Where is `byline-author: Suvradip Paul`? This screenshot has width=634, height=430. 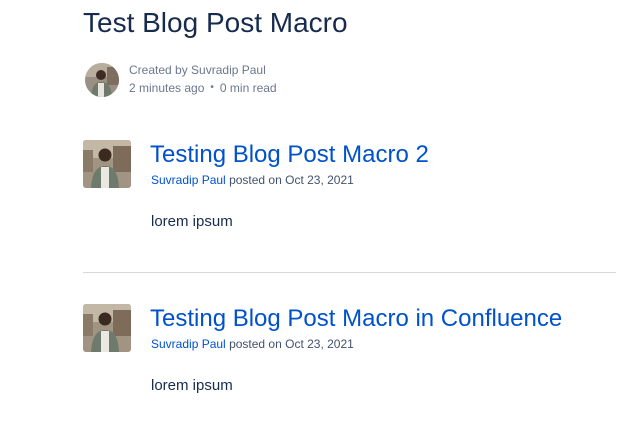
byline-author: Suvradip Paul is located at coordinates (228, 70).